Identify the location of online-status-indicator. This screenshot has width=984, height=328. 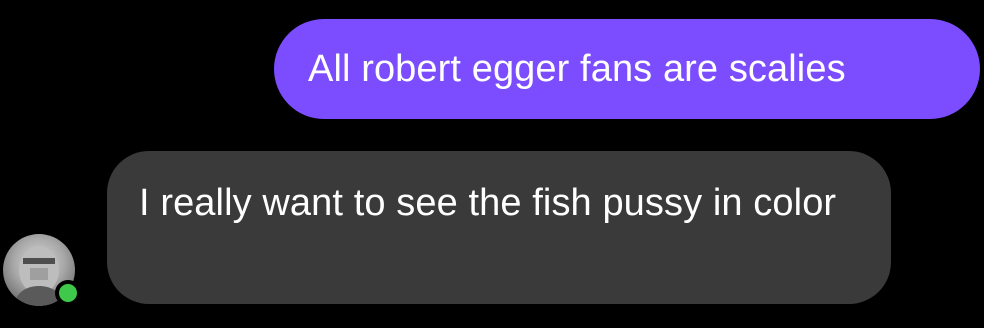
(68, 293).